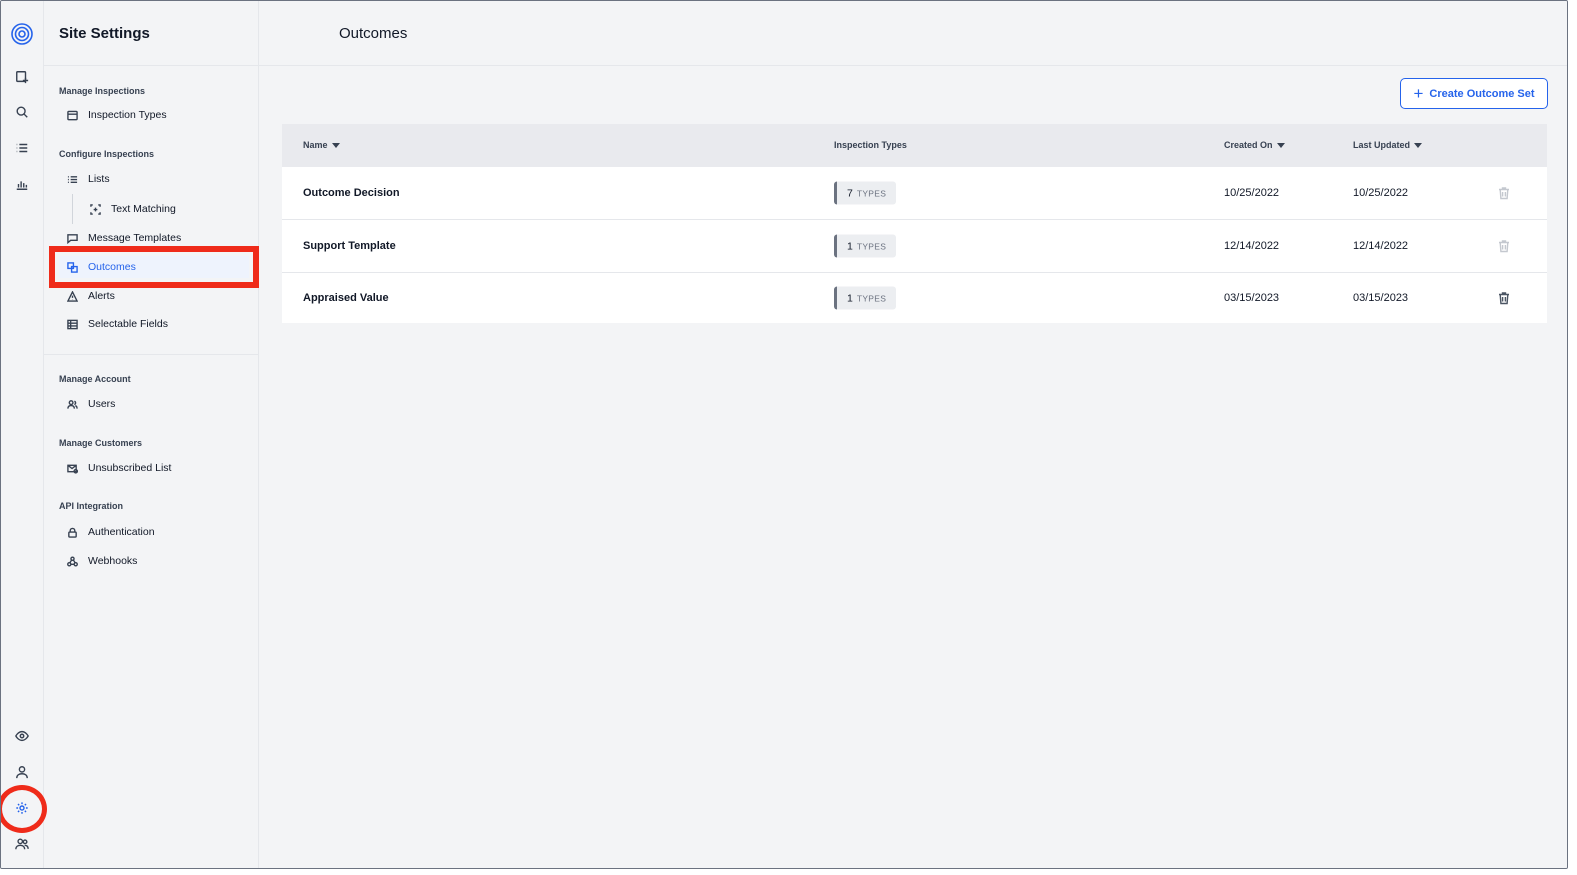 The height and width of the screenshot is (875, 1577). I want to click on tree-connector, so click(72, 209).